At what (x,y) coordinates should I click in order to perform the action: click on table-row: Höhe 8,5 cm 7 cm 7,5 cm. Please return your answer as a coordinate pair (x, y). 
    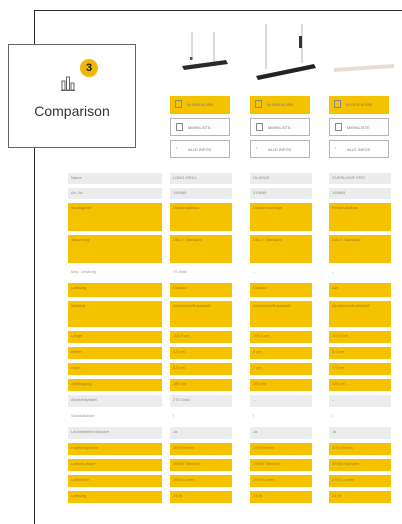
    Looking at the image, I should click on (235, 369).